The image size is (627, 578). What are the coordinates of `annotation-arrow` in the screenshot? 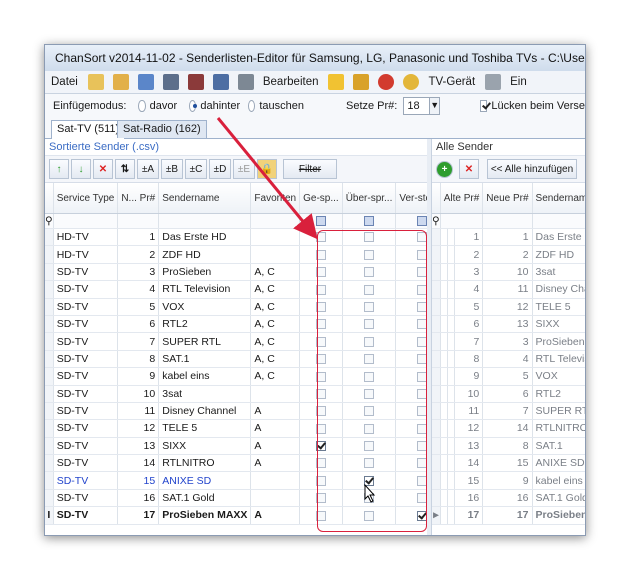 It's located at (267, 178).